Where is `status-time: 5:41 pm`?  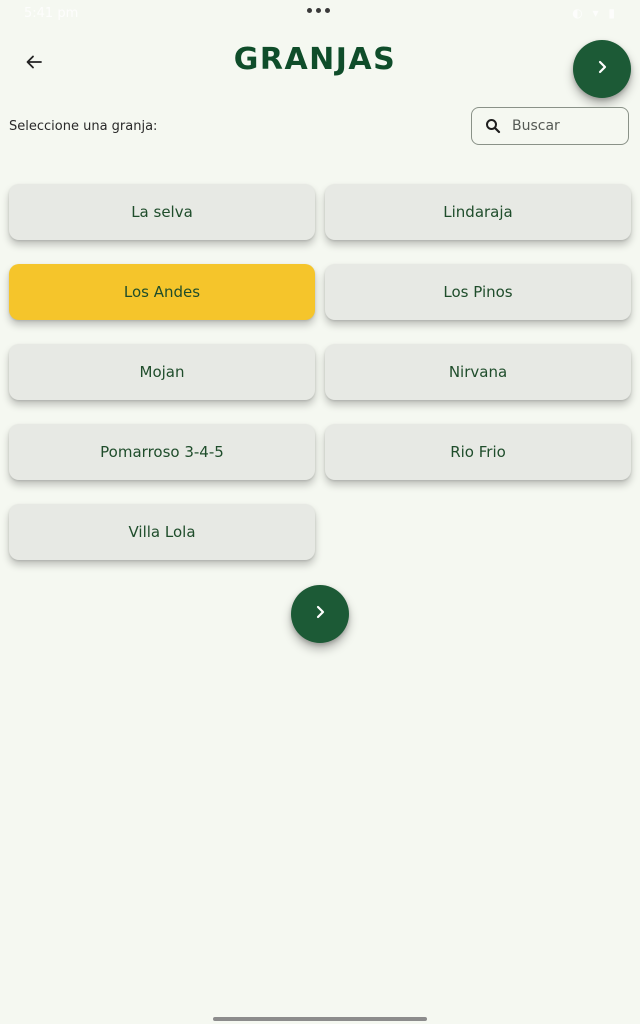
status-time: 5:41 pm is located at coordinates (51, 13).